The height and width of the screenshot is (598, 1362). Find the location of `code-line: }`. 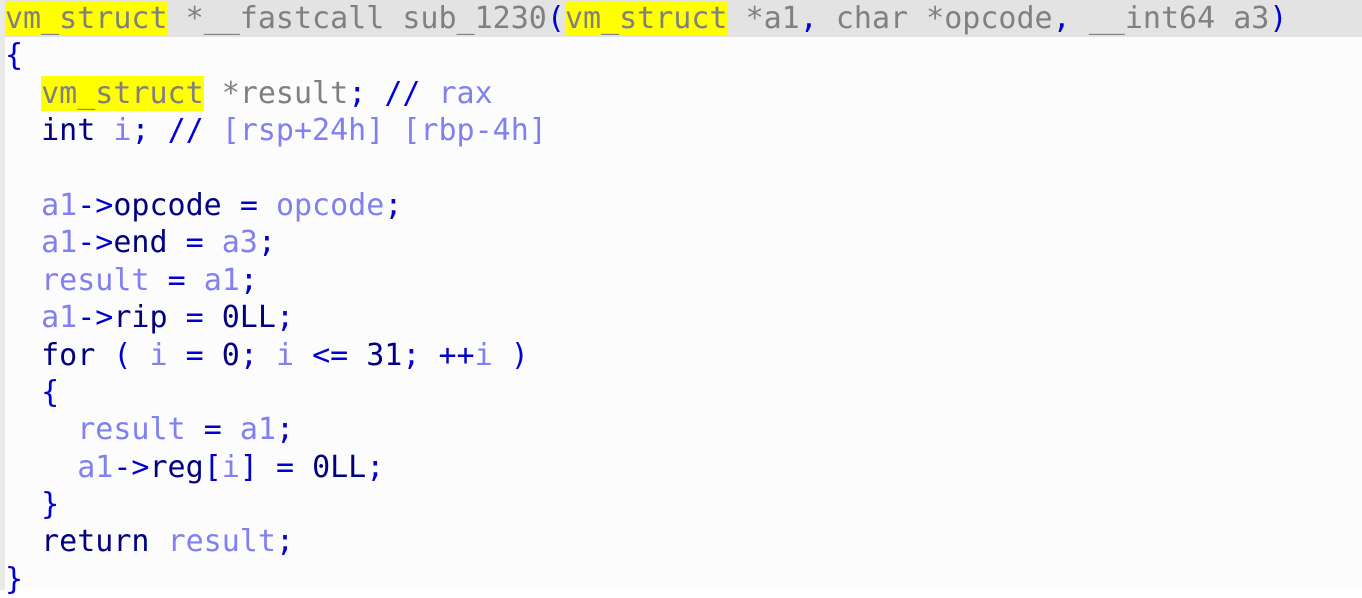

code-line: } is located at coordinates (681, 579).